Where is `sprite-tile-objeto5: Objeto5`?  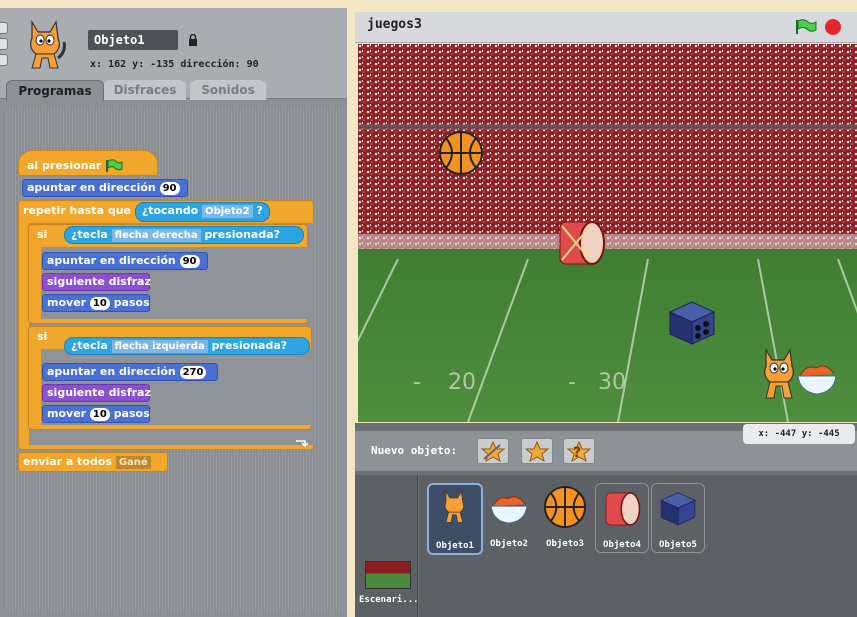 sprite-tile-objeto5: Objeto5 is located at coordinates (678, 518).